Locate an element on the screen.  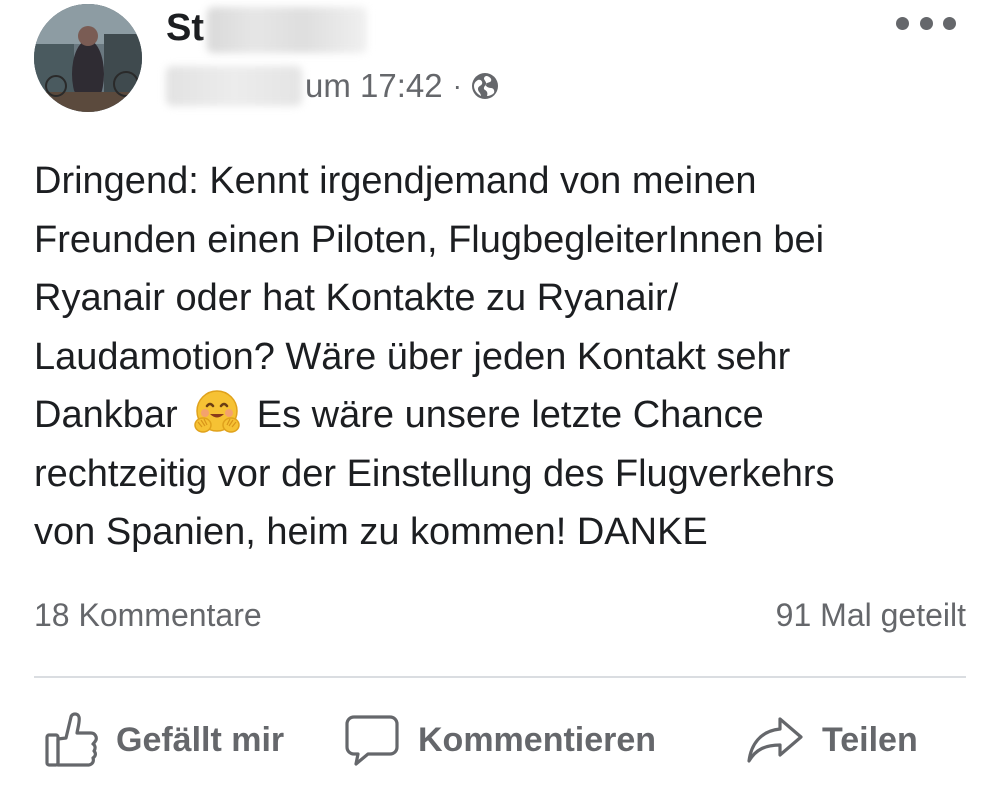
like-button: Gefällt mir is located at coordinates (164, 740).